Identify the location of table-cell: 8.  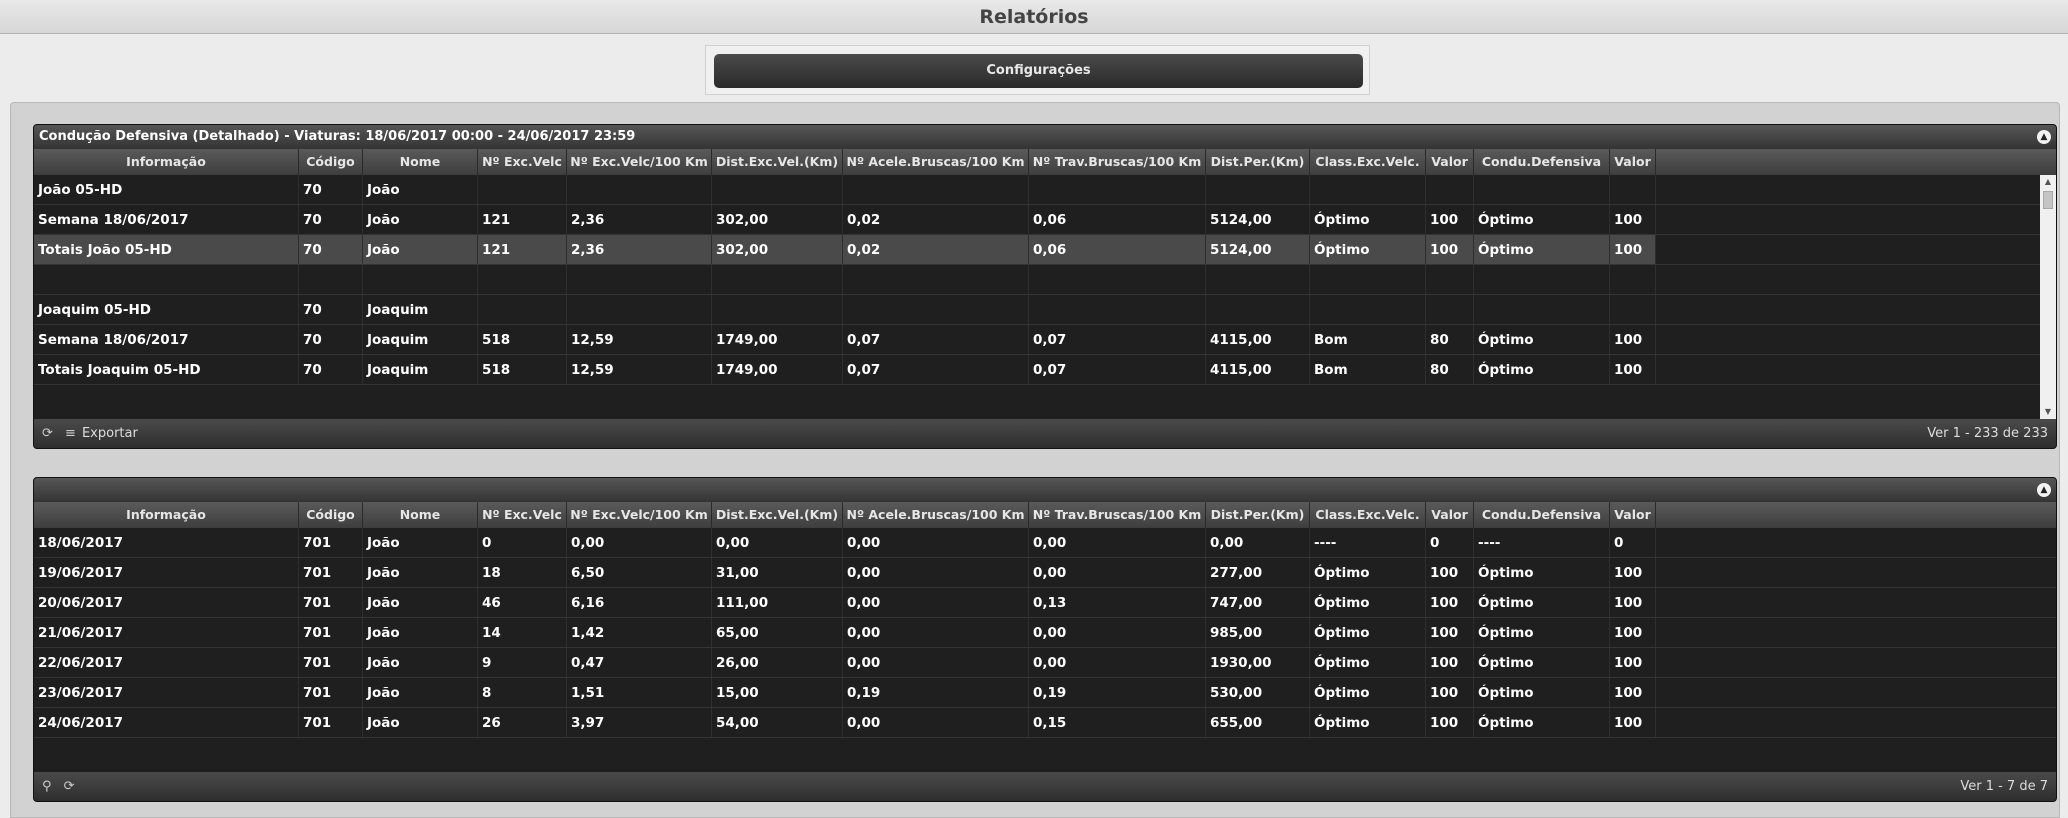
(522, 692).